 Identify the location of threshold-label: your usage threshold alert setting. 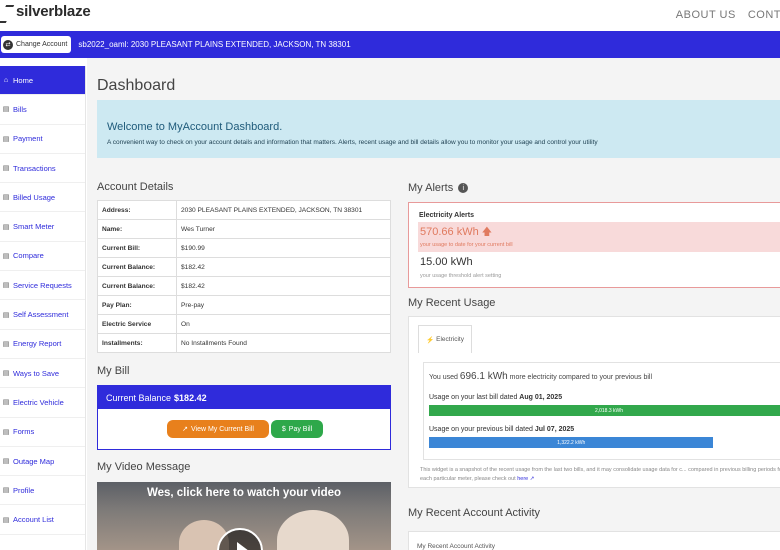
(461, 276).